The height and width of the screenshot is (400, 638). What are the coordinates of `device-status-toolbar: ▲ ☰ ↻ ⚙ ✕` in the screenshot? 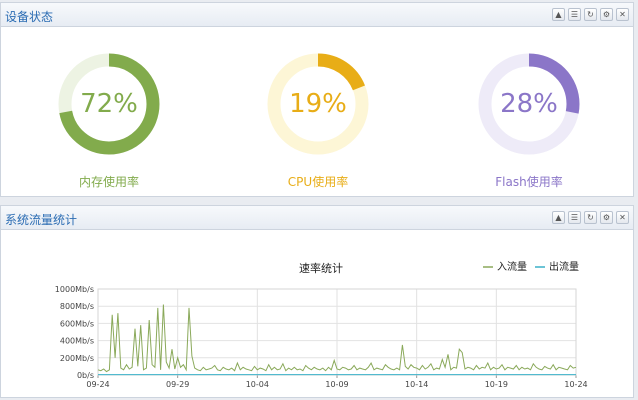 It's located at (590, 14).